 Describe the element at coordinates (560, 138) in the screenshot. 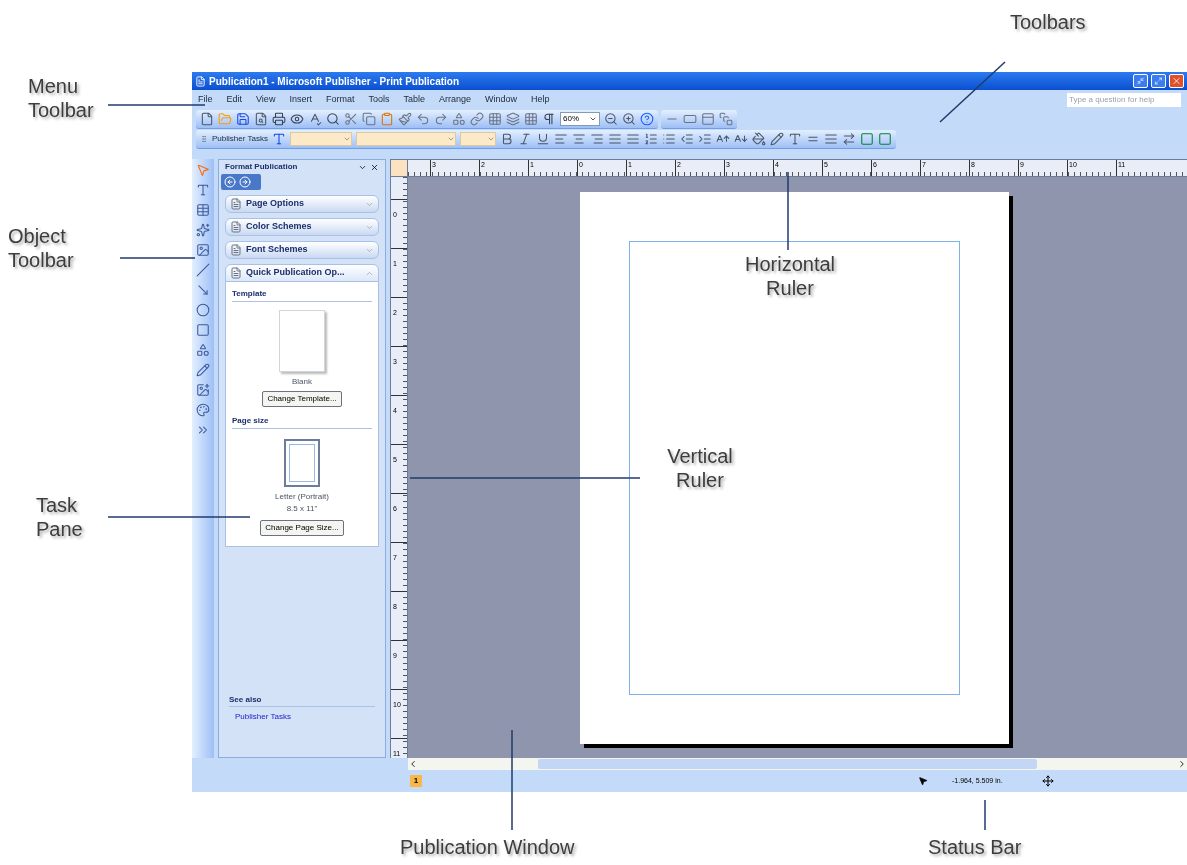

I see `align-left-icon` at that location.